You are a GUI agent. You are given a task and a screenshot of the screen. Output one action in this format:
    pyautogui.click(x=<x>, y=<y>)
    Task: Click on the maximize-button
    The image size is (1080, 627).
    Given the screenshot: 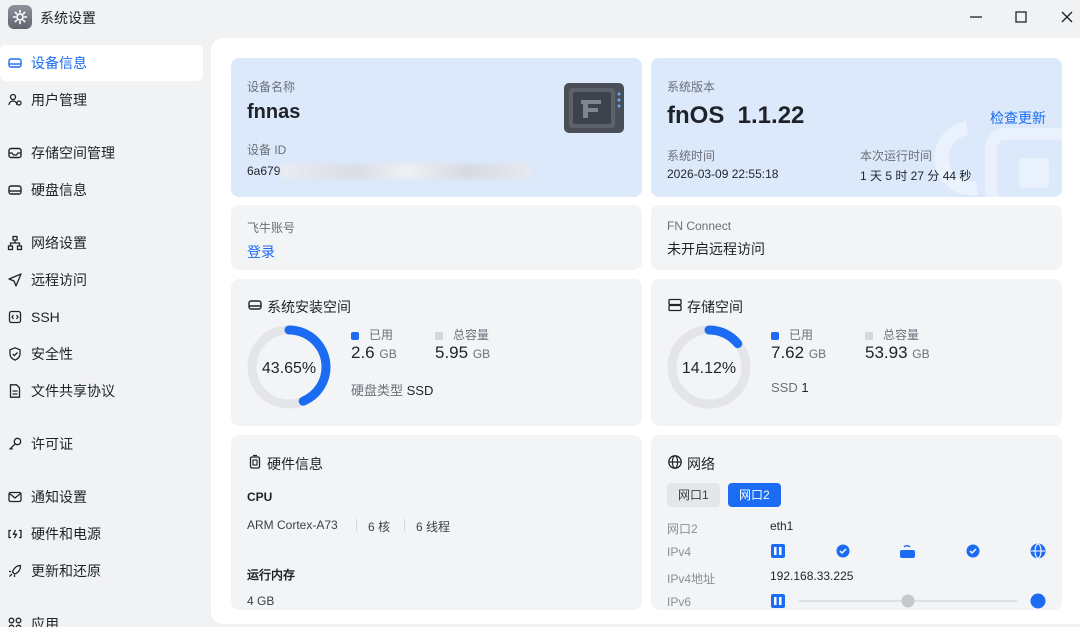 What is the action you would take?
    pyautogui.click(x=1021, y=17)
    